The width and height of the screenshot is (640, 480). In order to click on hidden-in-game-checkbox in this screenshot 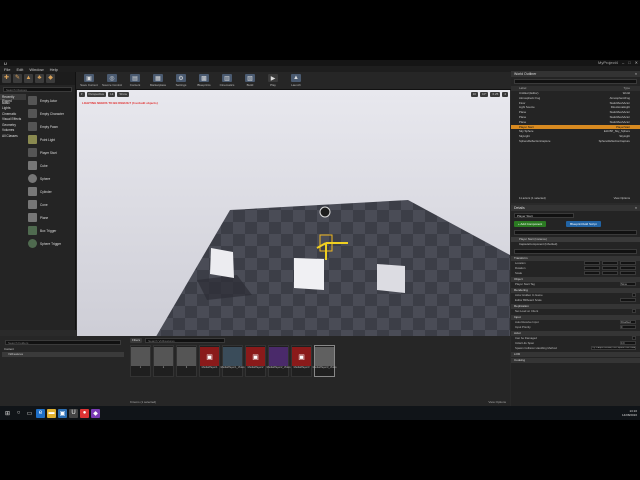, I will do `click(634, 295)`.